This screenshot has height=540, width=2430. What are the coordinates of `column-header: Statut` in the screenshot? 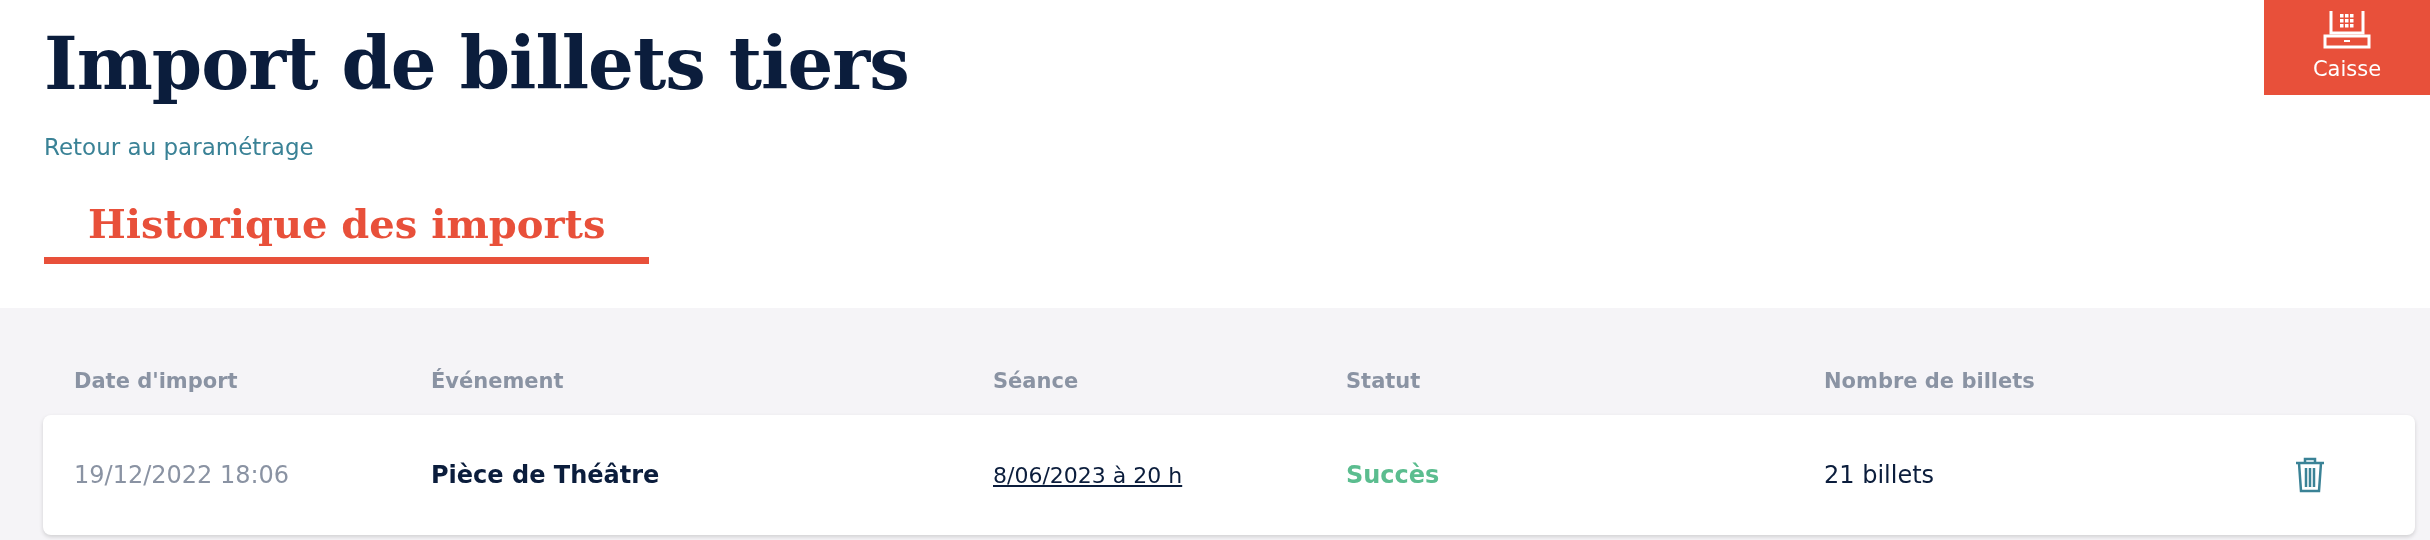 It's located at (1384, 381).